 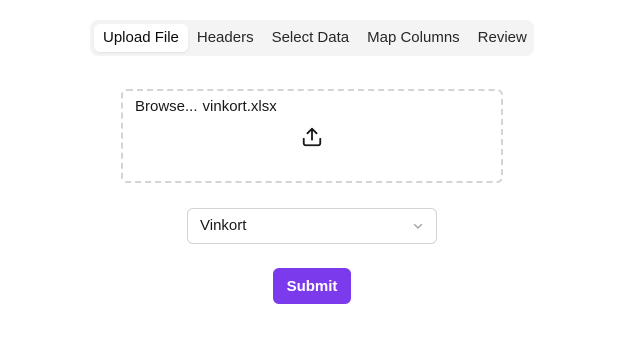 I want to click on tab-headers: Headers, so click(x=225, y=38).